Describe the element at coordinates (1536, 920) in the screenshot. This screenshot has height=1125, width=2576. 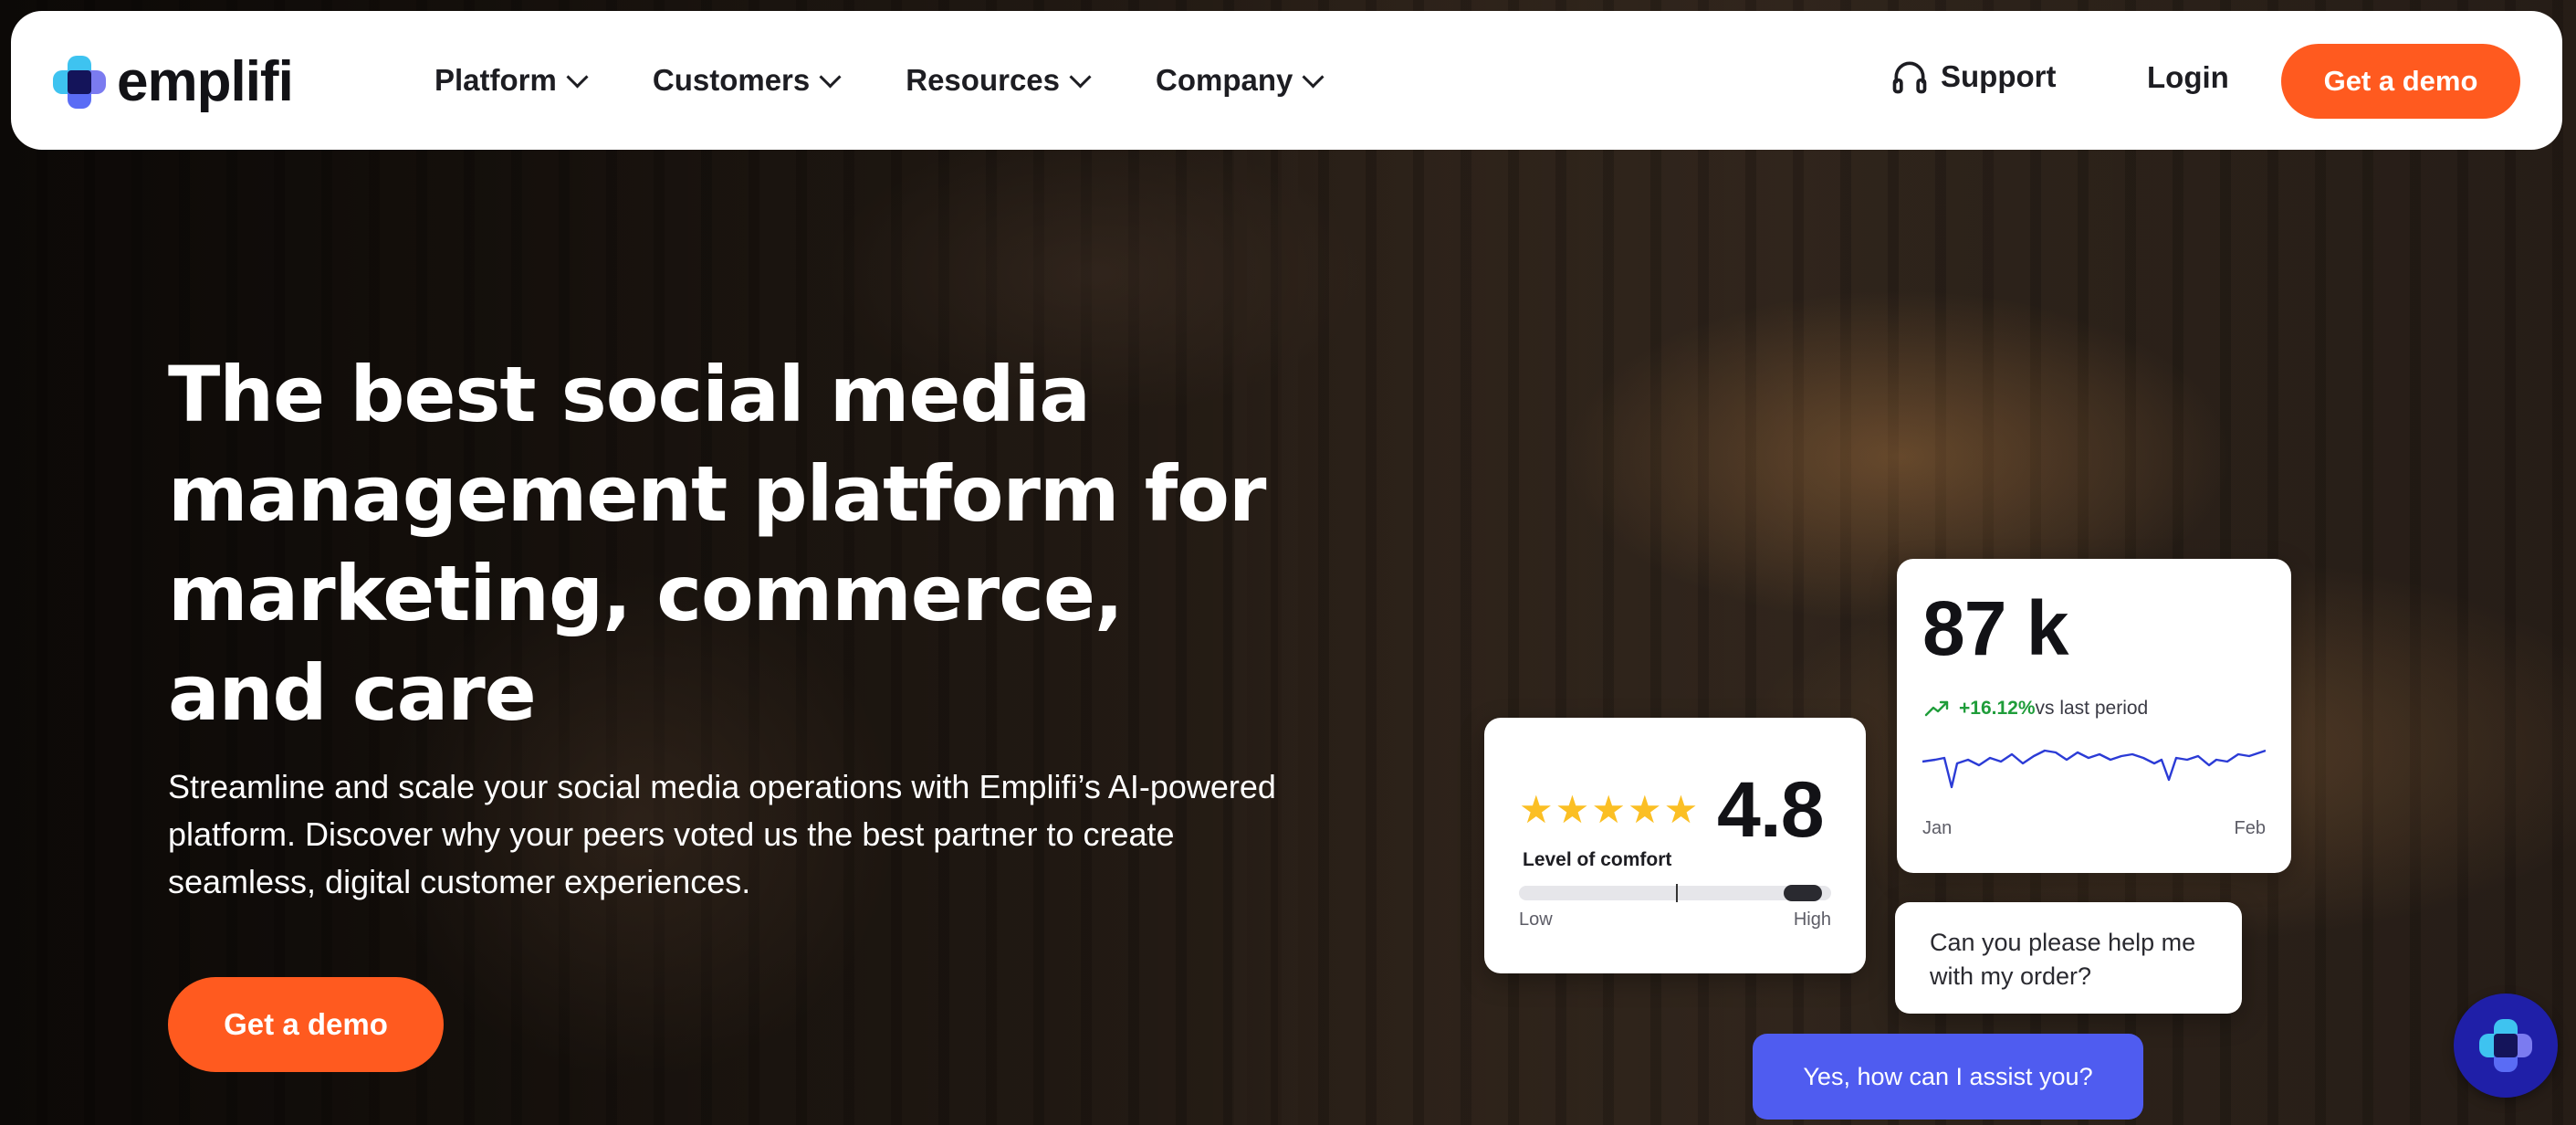
I see `slider-low-label: Low` at that location.